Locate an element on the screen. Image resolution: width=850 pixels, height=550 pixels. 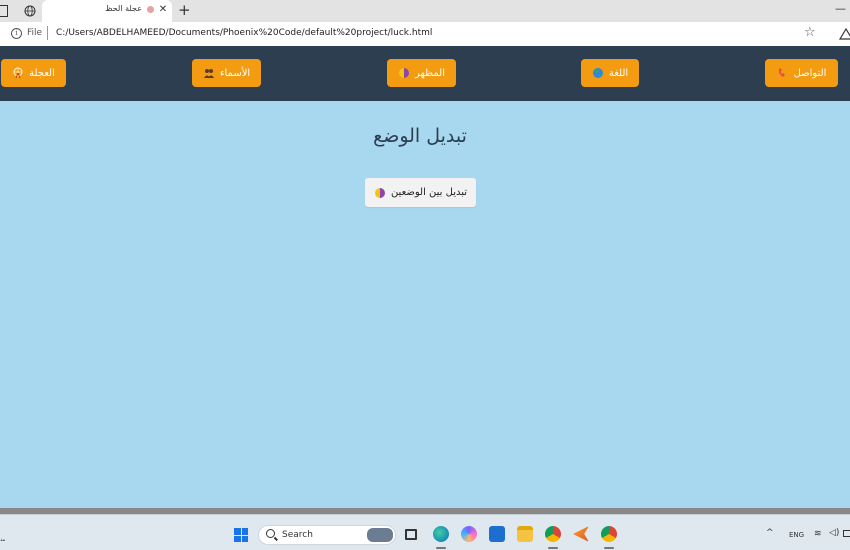
taskbar: مد Search ^ ENG ≋ ◁) is located at coordinates (425, 532).